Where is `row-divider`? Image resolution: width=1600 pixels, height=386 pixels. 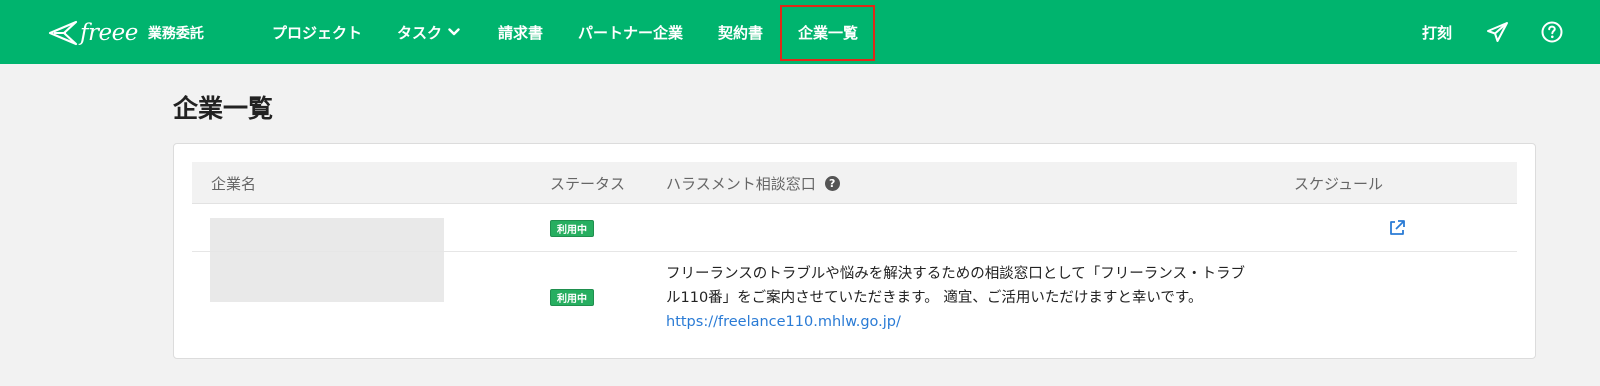 row-divider is located at coordinates (854, 251).